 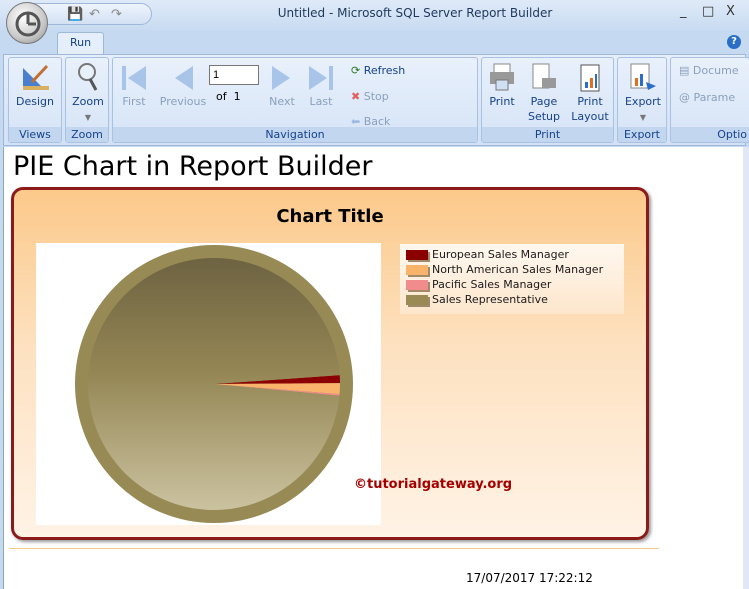 What do you see at coordinates (544, 93) in the screenshot?
I see `page-setup-button: Page Setup` at bounding box center [544, 93].